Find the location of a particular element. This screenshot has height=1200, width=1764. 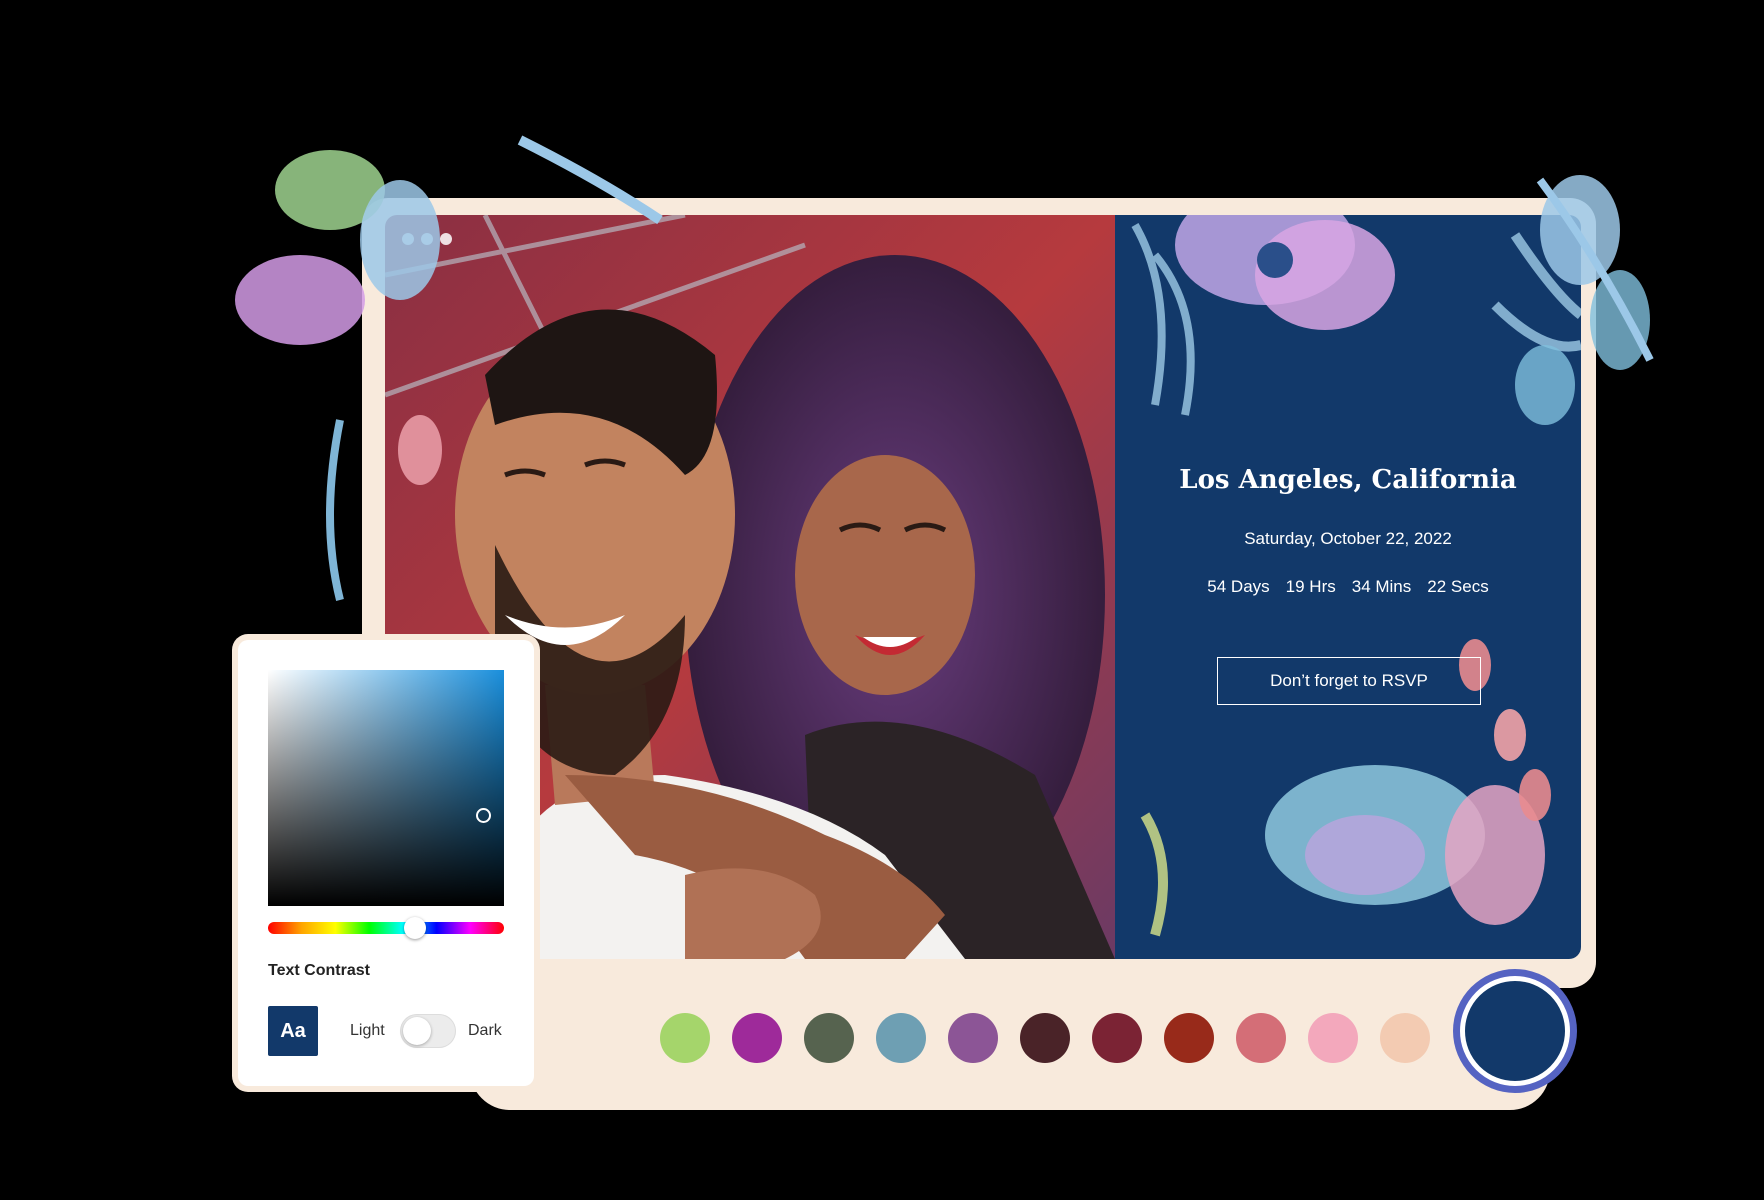

text-preview-swatch: Aa is located at coordinates (293, 1031).